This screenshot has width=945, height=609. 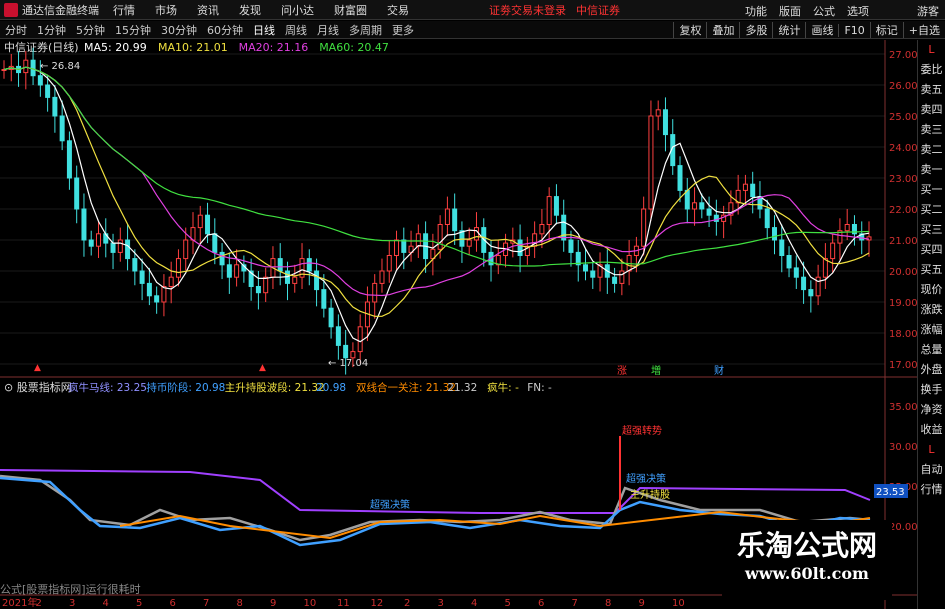 What do you see at coordinates (689, 30) in the screenshot?
I see `tool-button-0: 复权` at bounding box center [689, 30].